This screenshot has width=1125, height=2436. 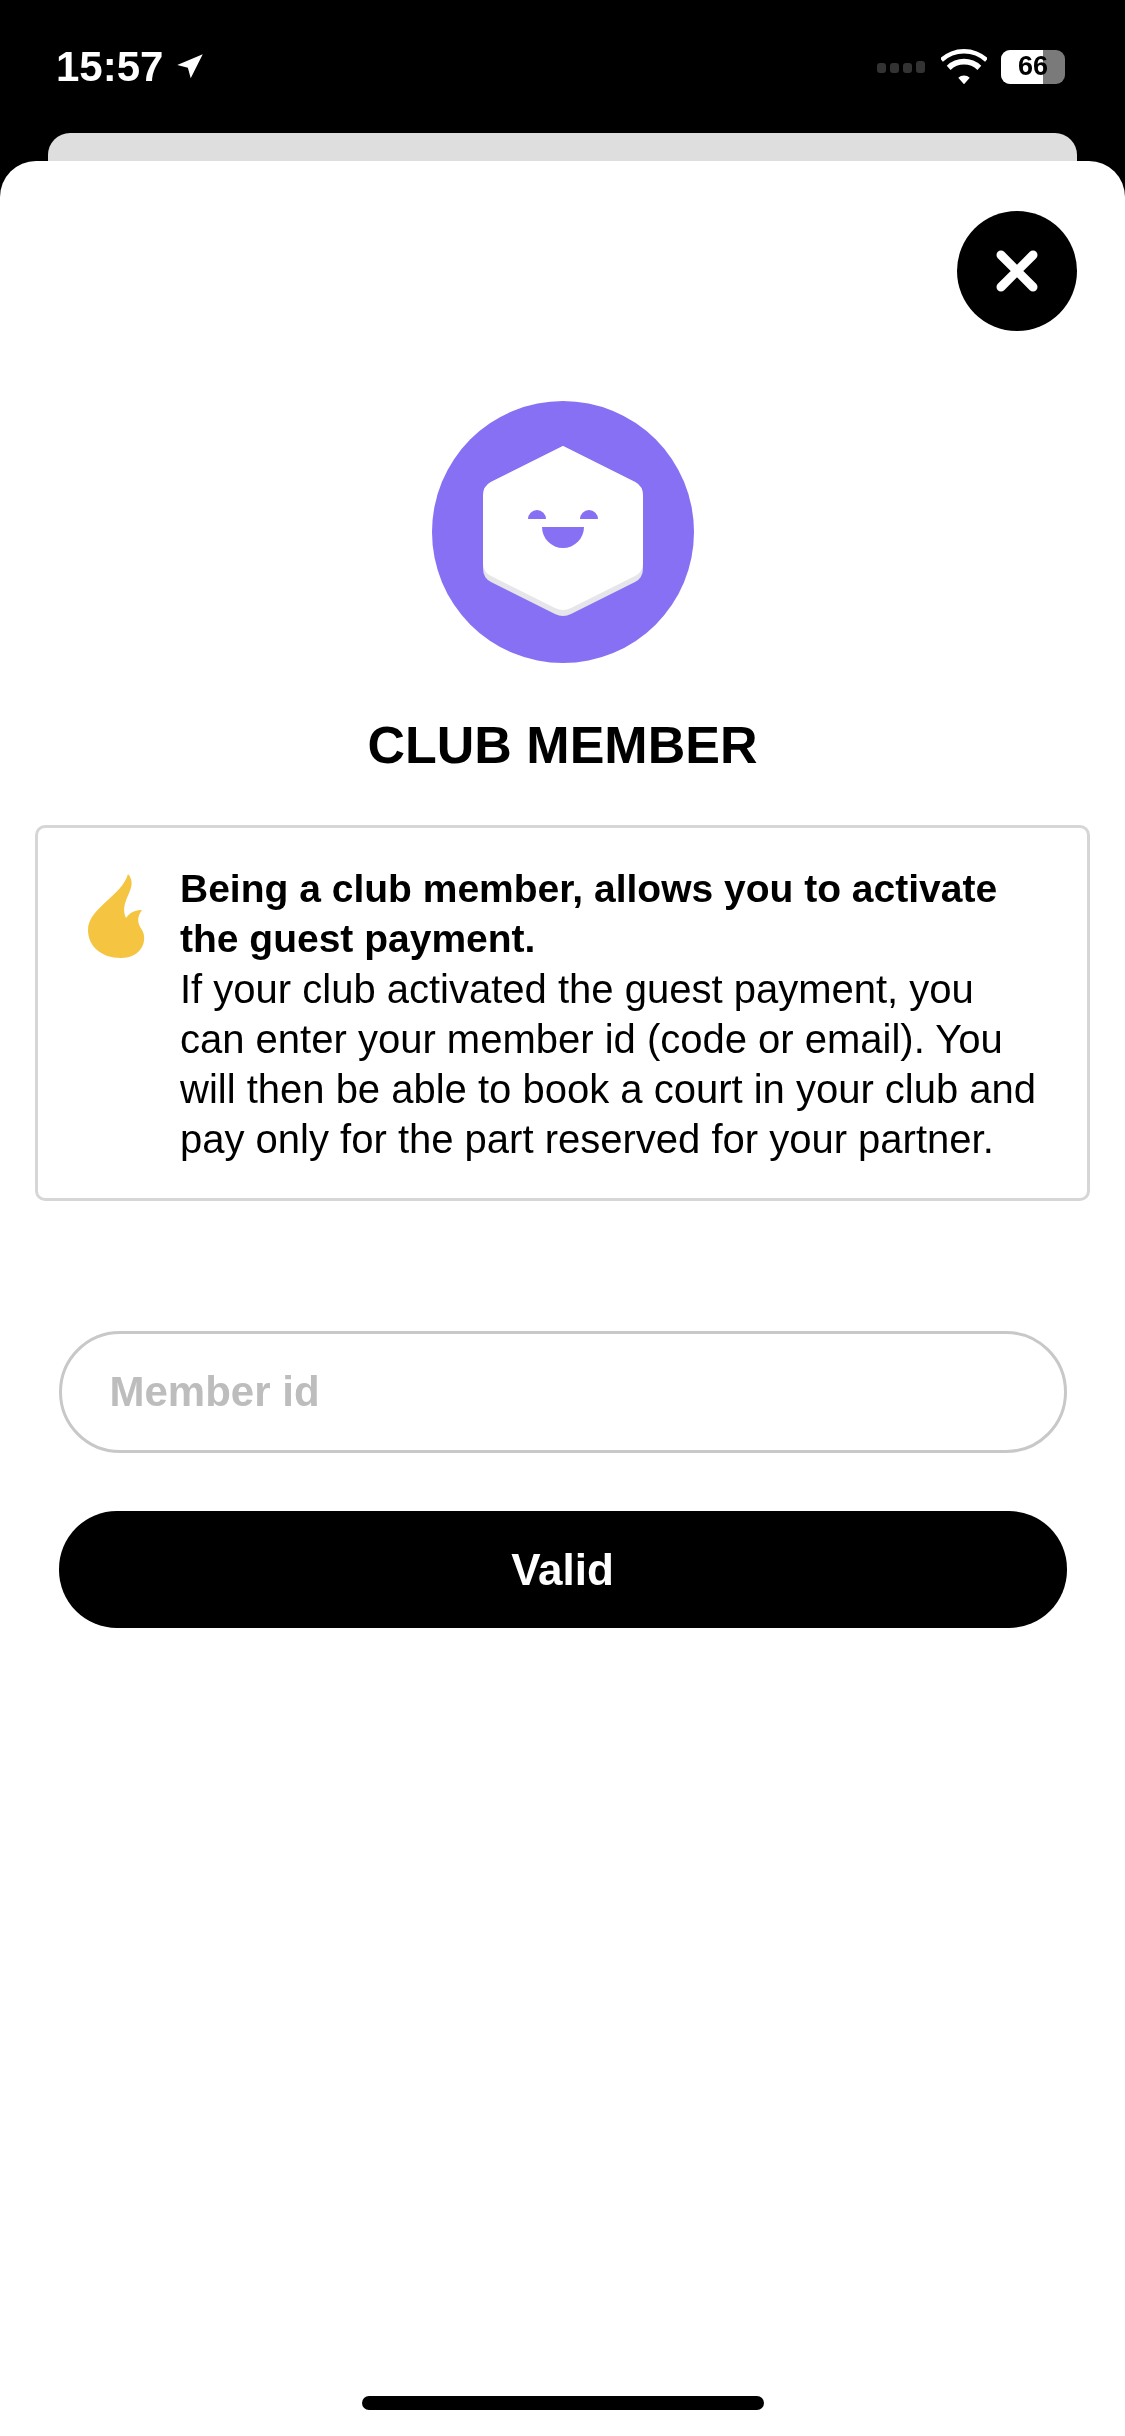 What do you see at coordinates (1033, 66) in the screenshot?
I see `battery-icon: 66` at bounding box center [1033, 66].